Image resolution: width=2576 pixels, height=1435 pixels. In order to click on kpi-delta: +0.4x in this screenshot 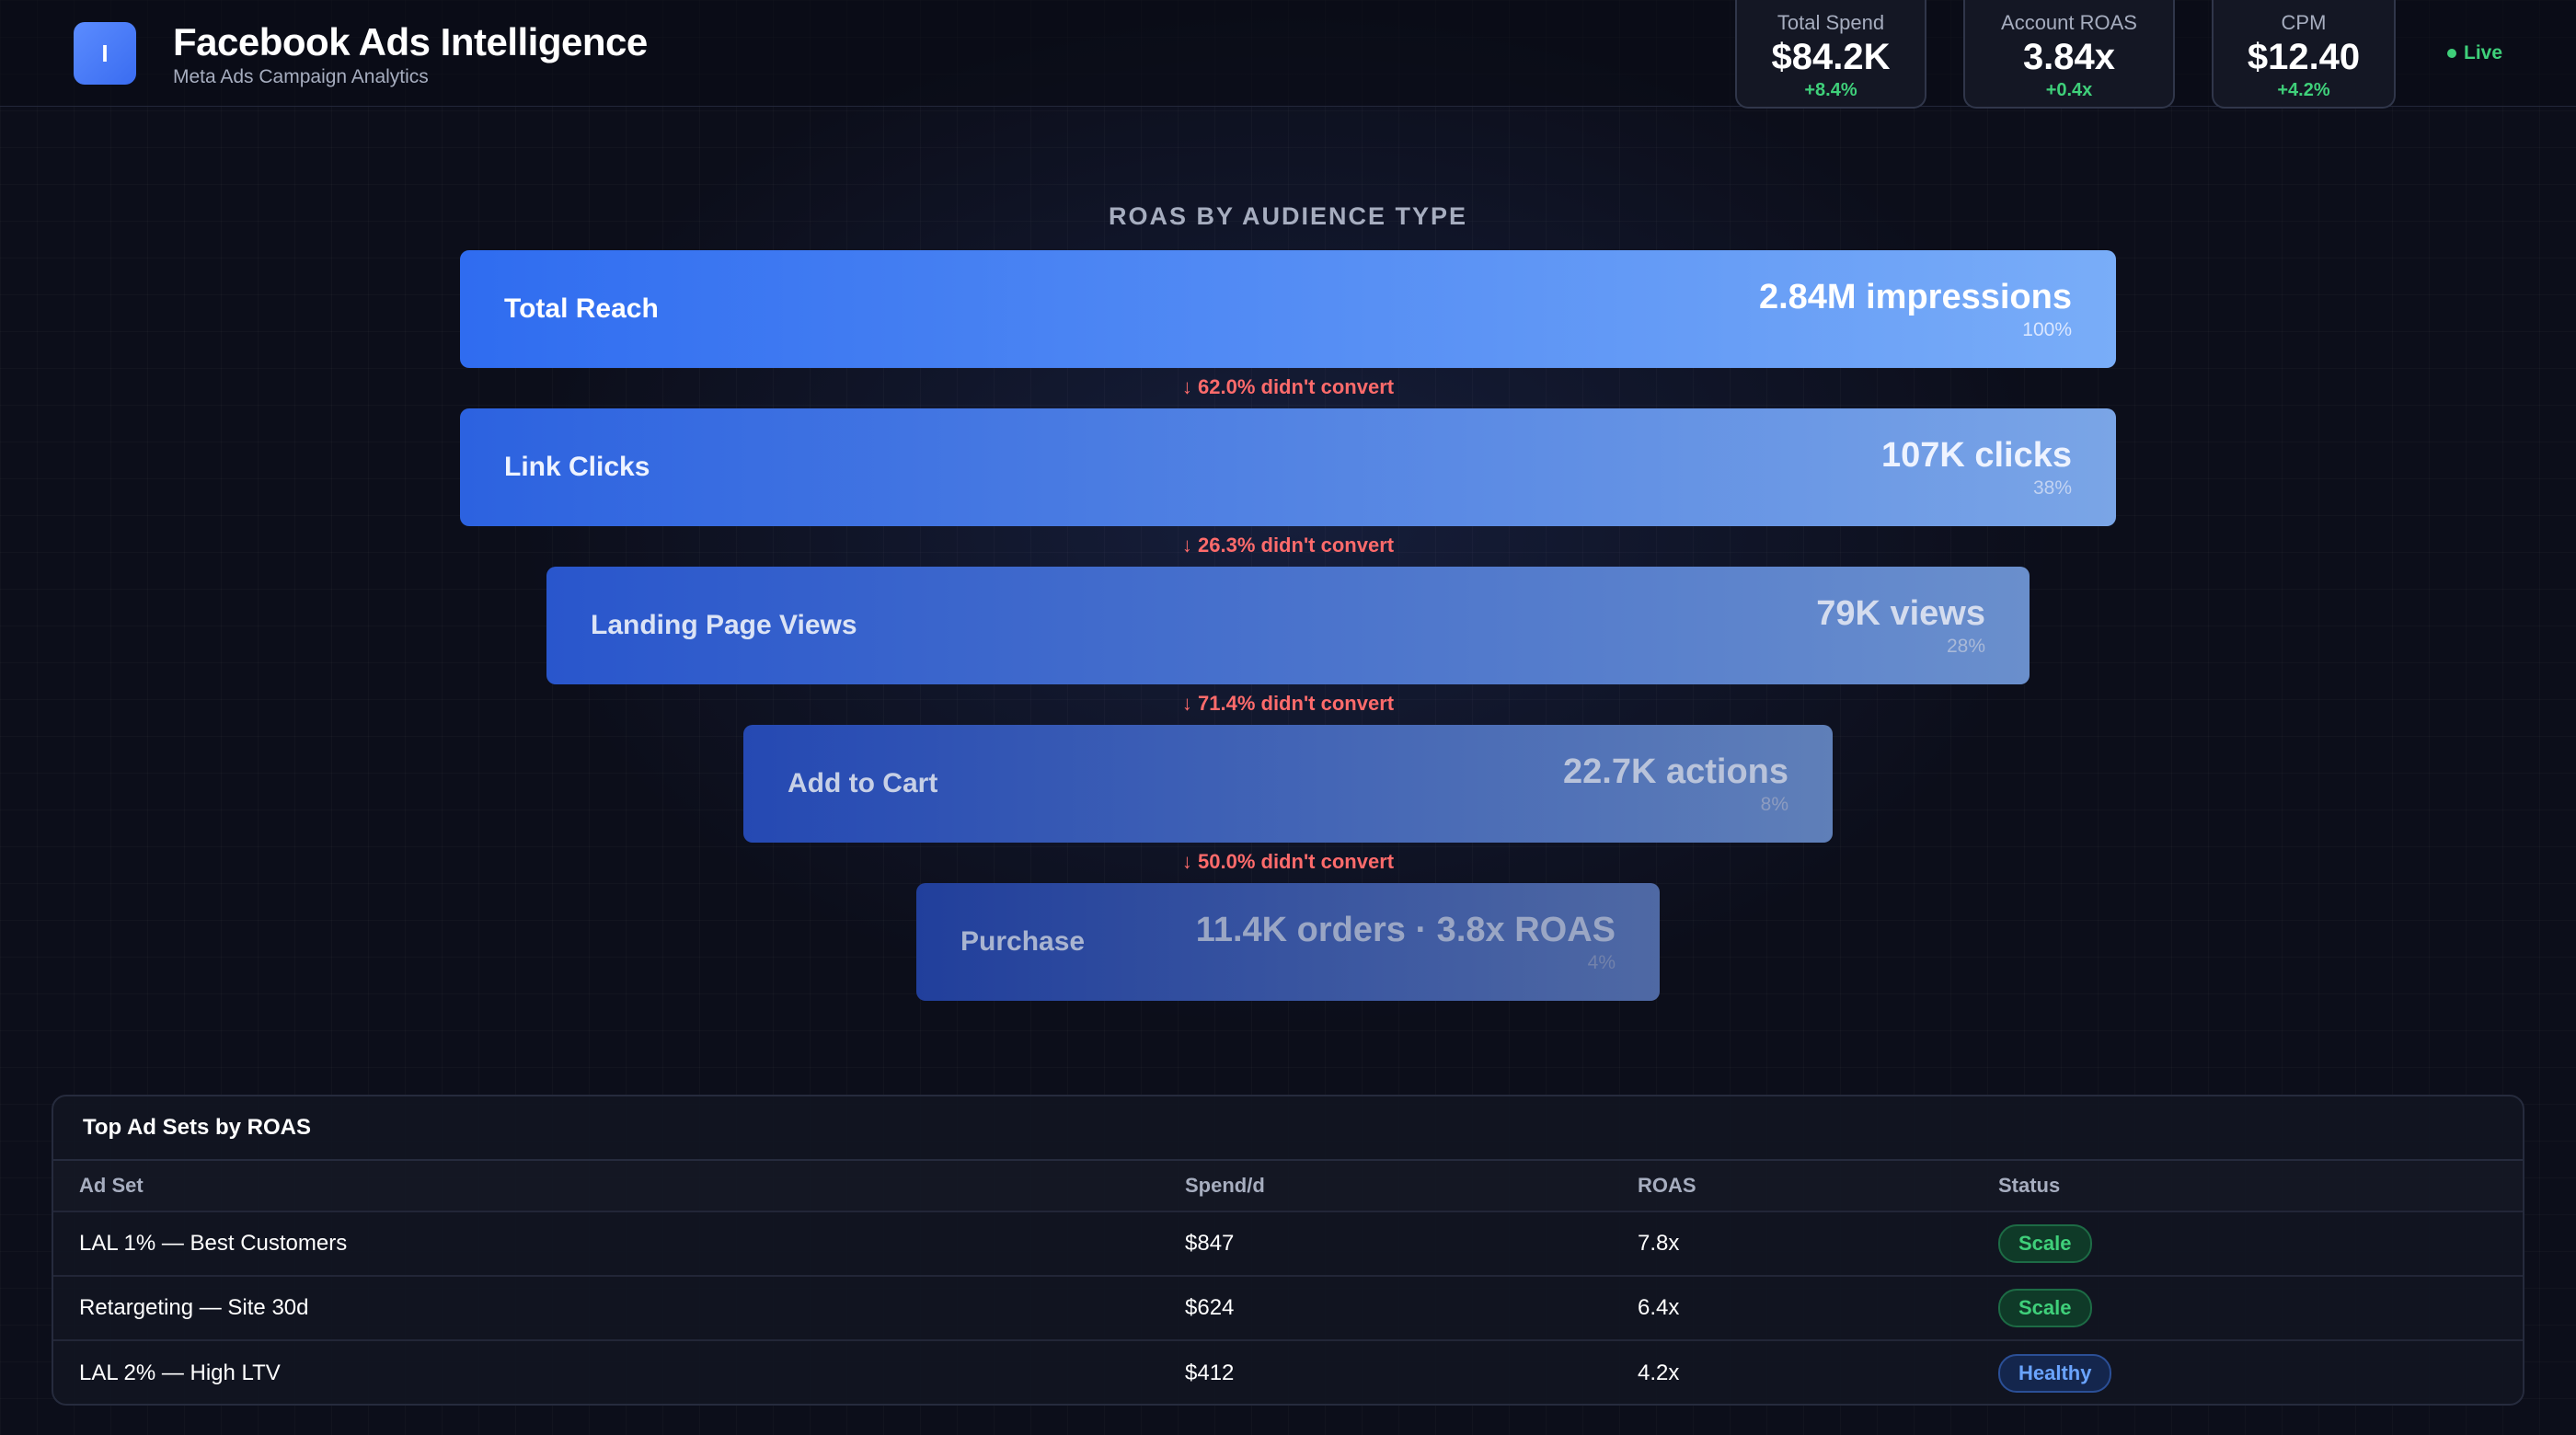, I will do `click(2069, 90)`.